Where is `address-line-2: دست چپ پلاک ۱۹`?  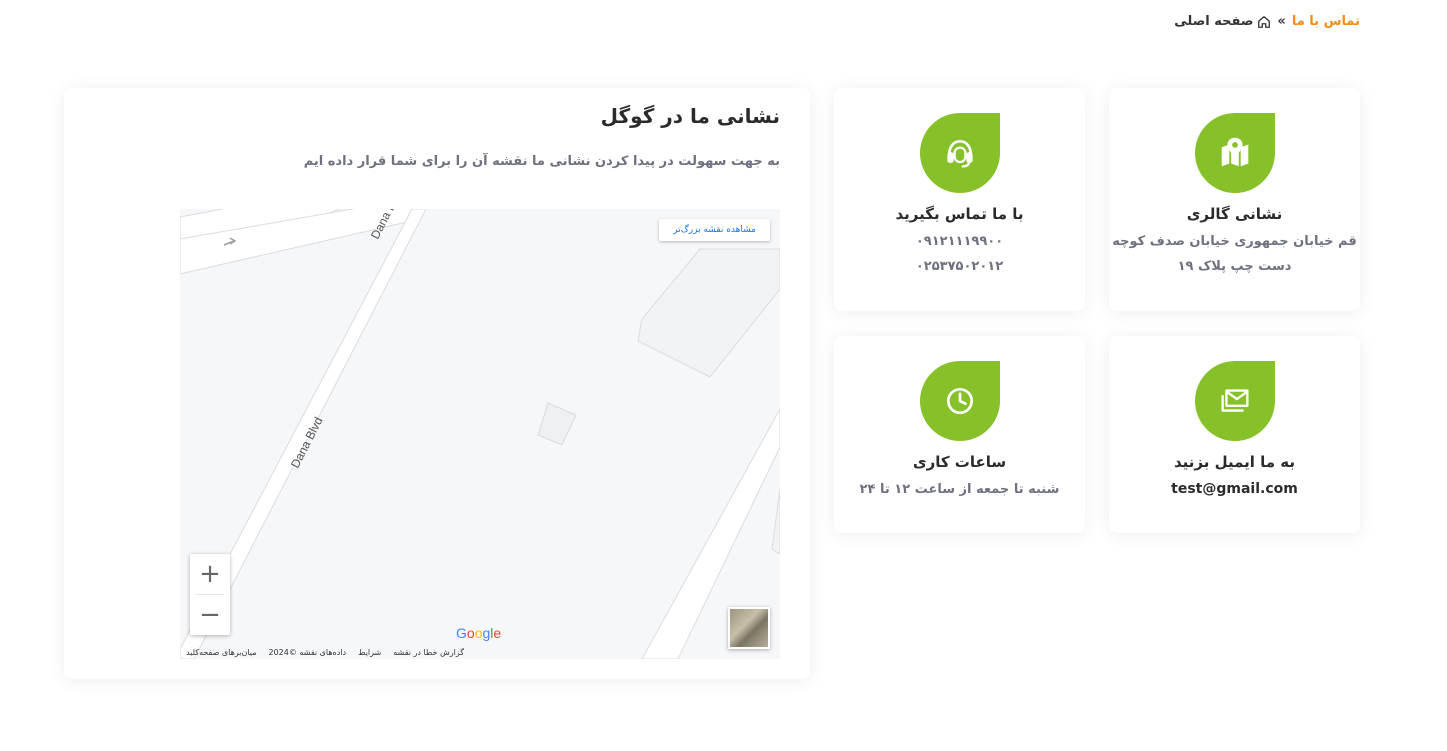
address-line-2: دست چپ پلاک ۱۹ is located at coordinates (1234, 266).